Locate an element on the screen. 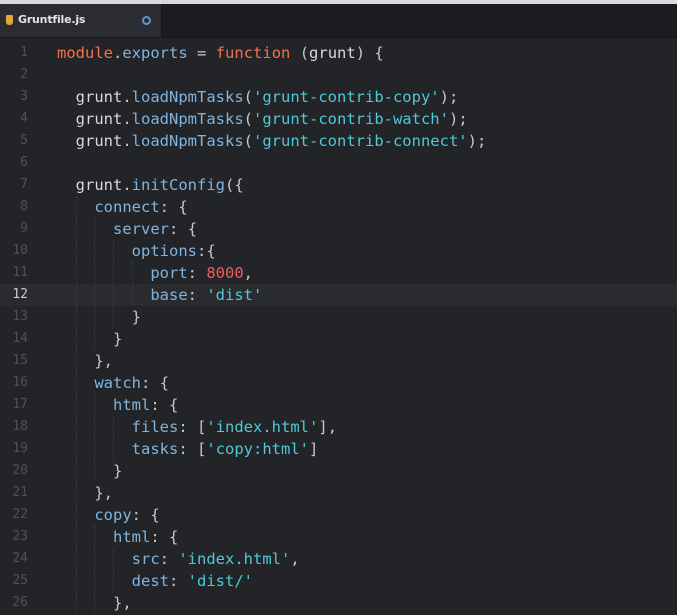 The image size is (677, 615). line-number: 23 is located at coordinates (20, 536).